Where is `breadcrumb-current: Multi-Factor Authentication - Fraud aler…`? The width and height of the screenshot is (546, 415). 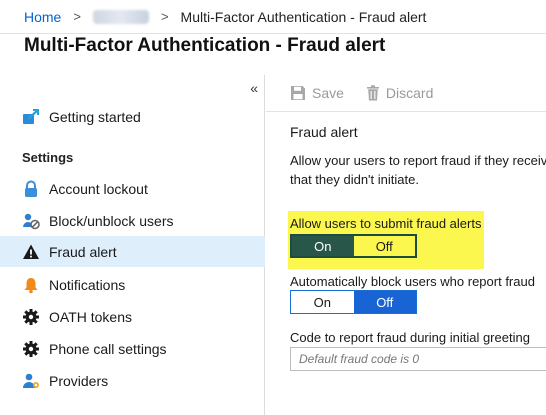
breadcrumb-current: Multi-Factor Authentication - Fraud aler… is located at coordinates (303, 16).